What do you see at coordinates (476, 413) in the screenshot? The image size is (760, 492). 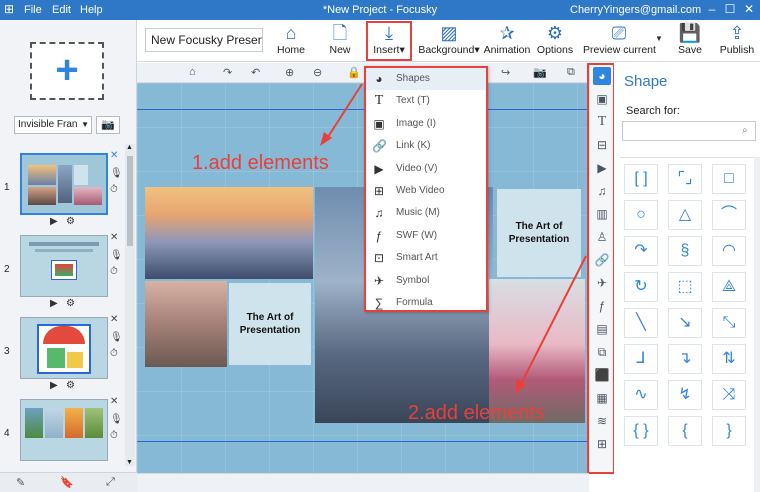 I see `annotation-label-2: 2.add elements` at bounding box center [476, 413].